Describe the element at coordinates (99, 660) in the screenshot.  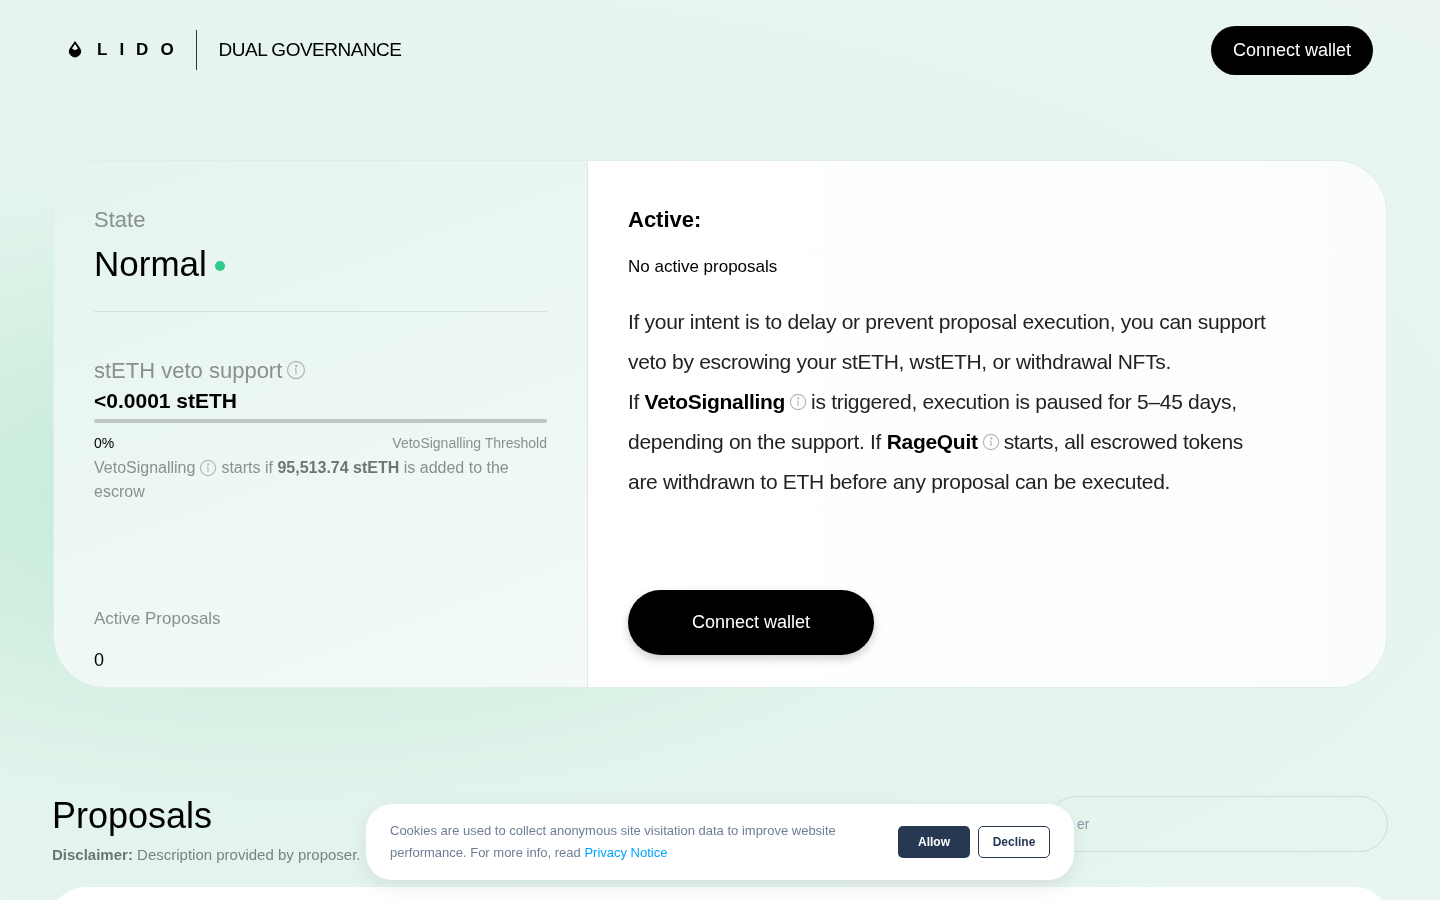
I see `active-proposals-count: 0` at that location.